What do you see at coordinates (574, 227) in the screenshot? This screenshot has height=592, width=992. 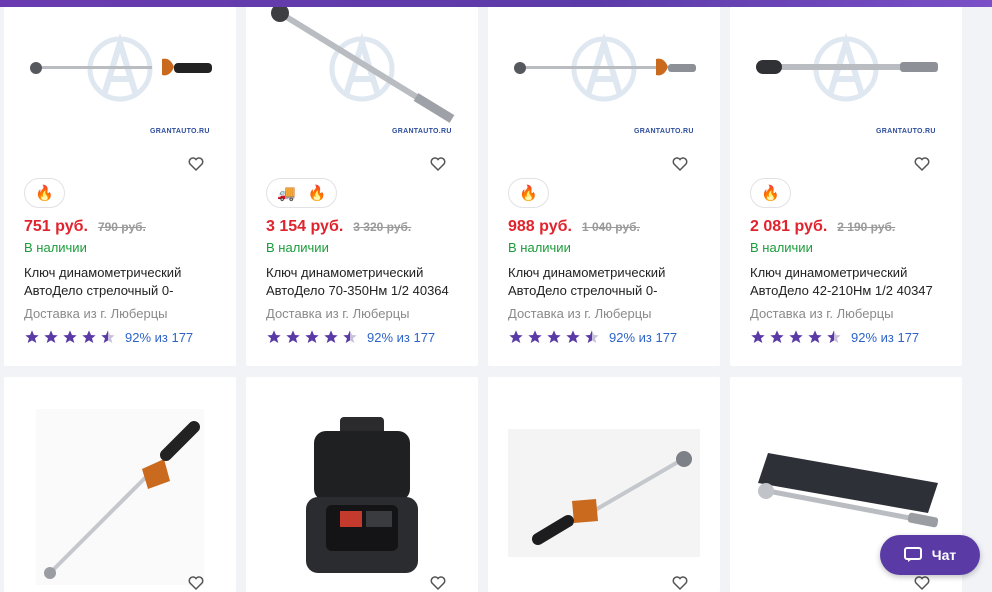 I see `price-block: 988 руб. 1 040 руб.` at bounding box center [574, 227].